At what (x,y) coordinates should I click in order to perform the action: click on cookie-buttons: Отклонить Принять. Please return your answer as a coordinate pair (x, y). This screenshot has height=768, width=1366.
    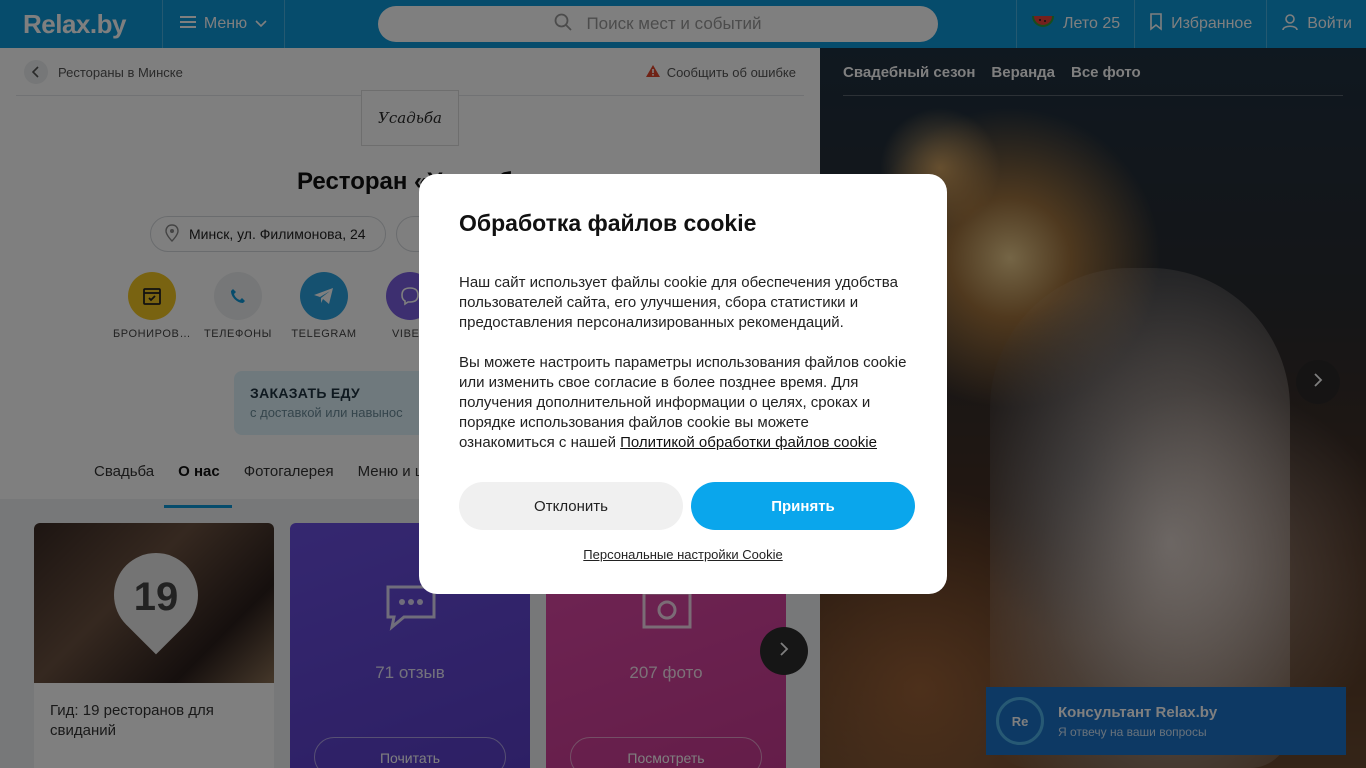
    Looking at the image, I should click on (687, 506).